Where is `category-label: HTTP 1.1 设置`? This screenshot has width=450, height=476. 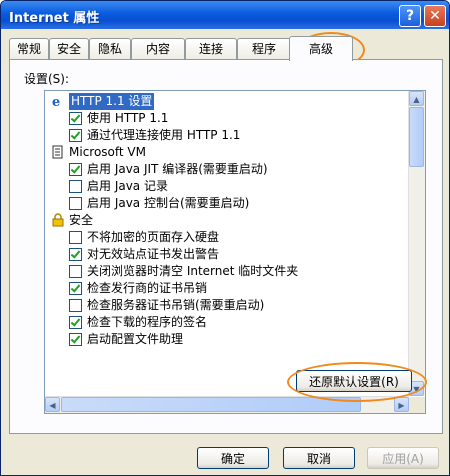
category-label: HTTP 1.1 设置 is located at coordinates (112, 101).